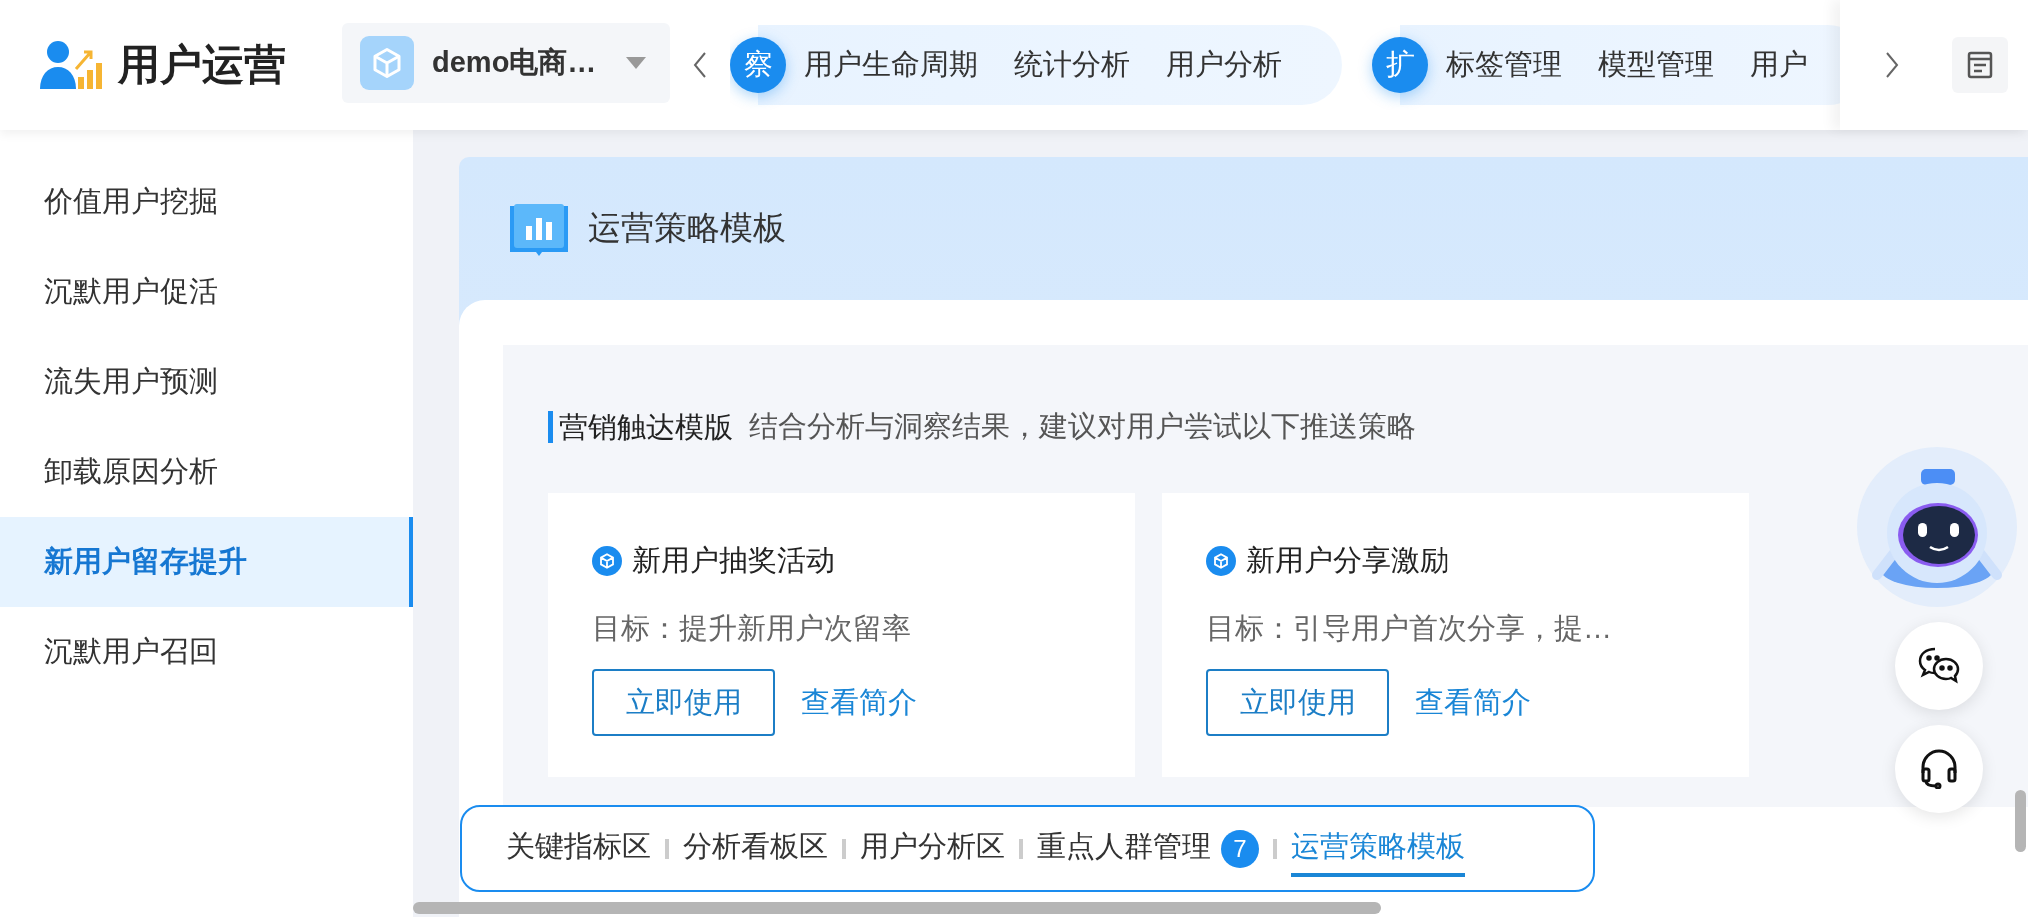 The image size is (2028, 917). Describe the element at coordinates (1124, 848) in the screenshot. I see `anchor-tab: 重点人群管理` at that location.